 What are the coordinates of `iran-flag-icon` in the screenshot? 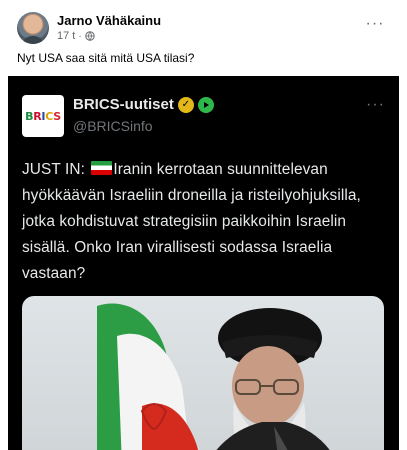 It's located at (102, 168).